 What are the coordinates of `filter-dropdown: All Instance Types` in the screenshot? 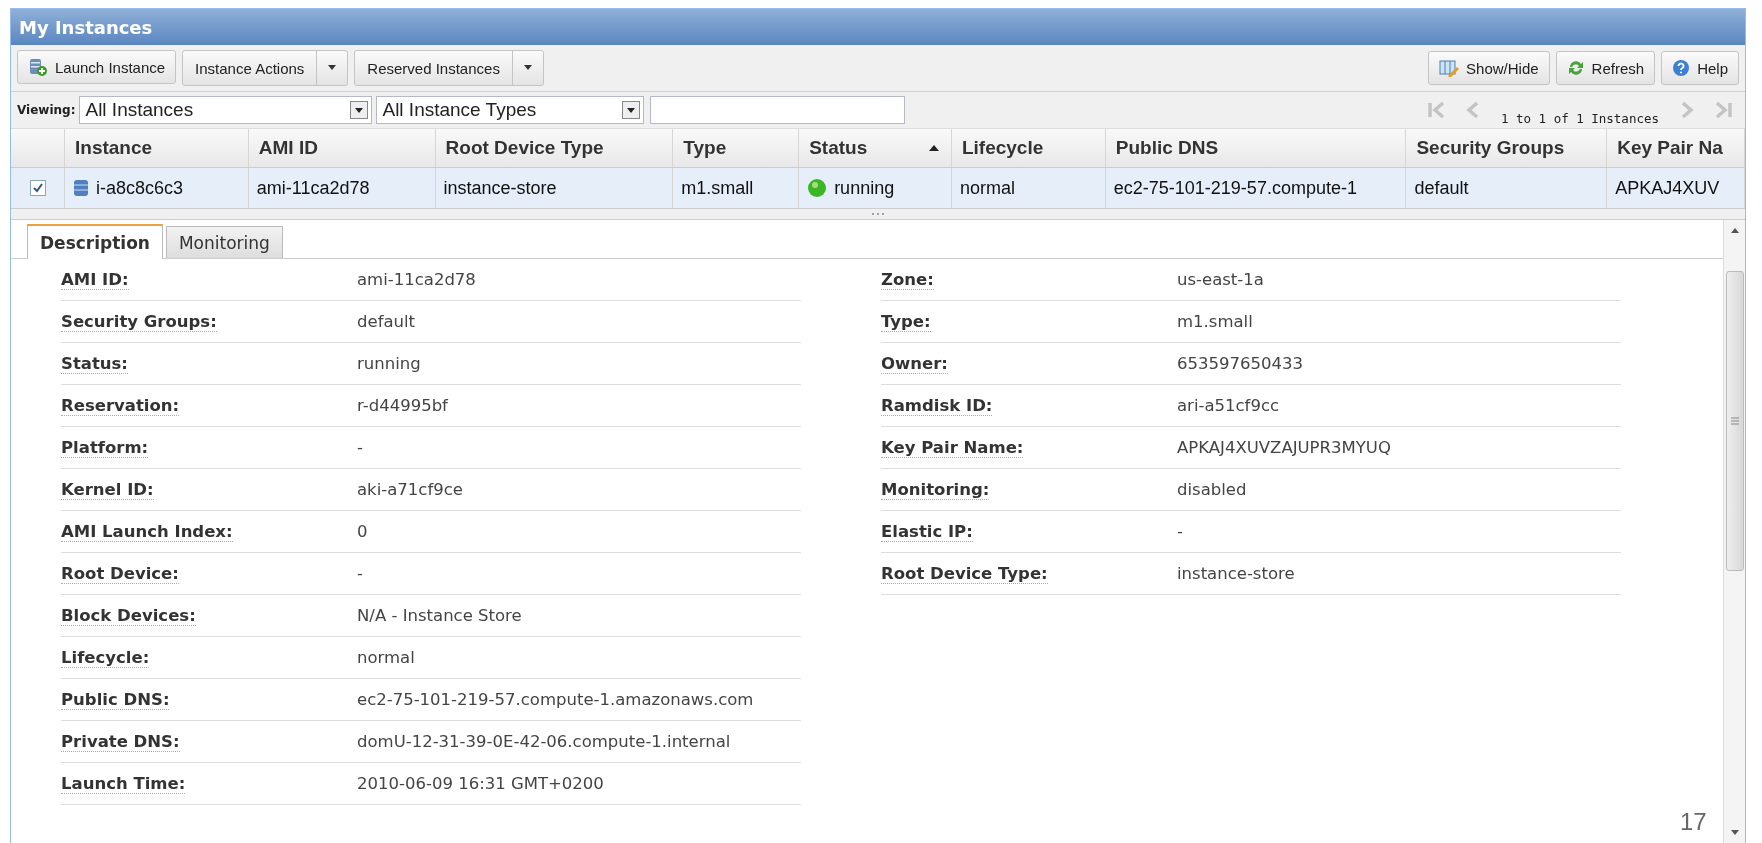 It's located at (510, 110).